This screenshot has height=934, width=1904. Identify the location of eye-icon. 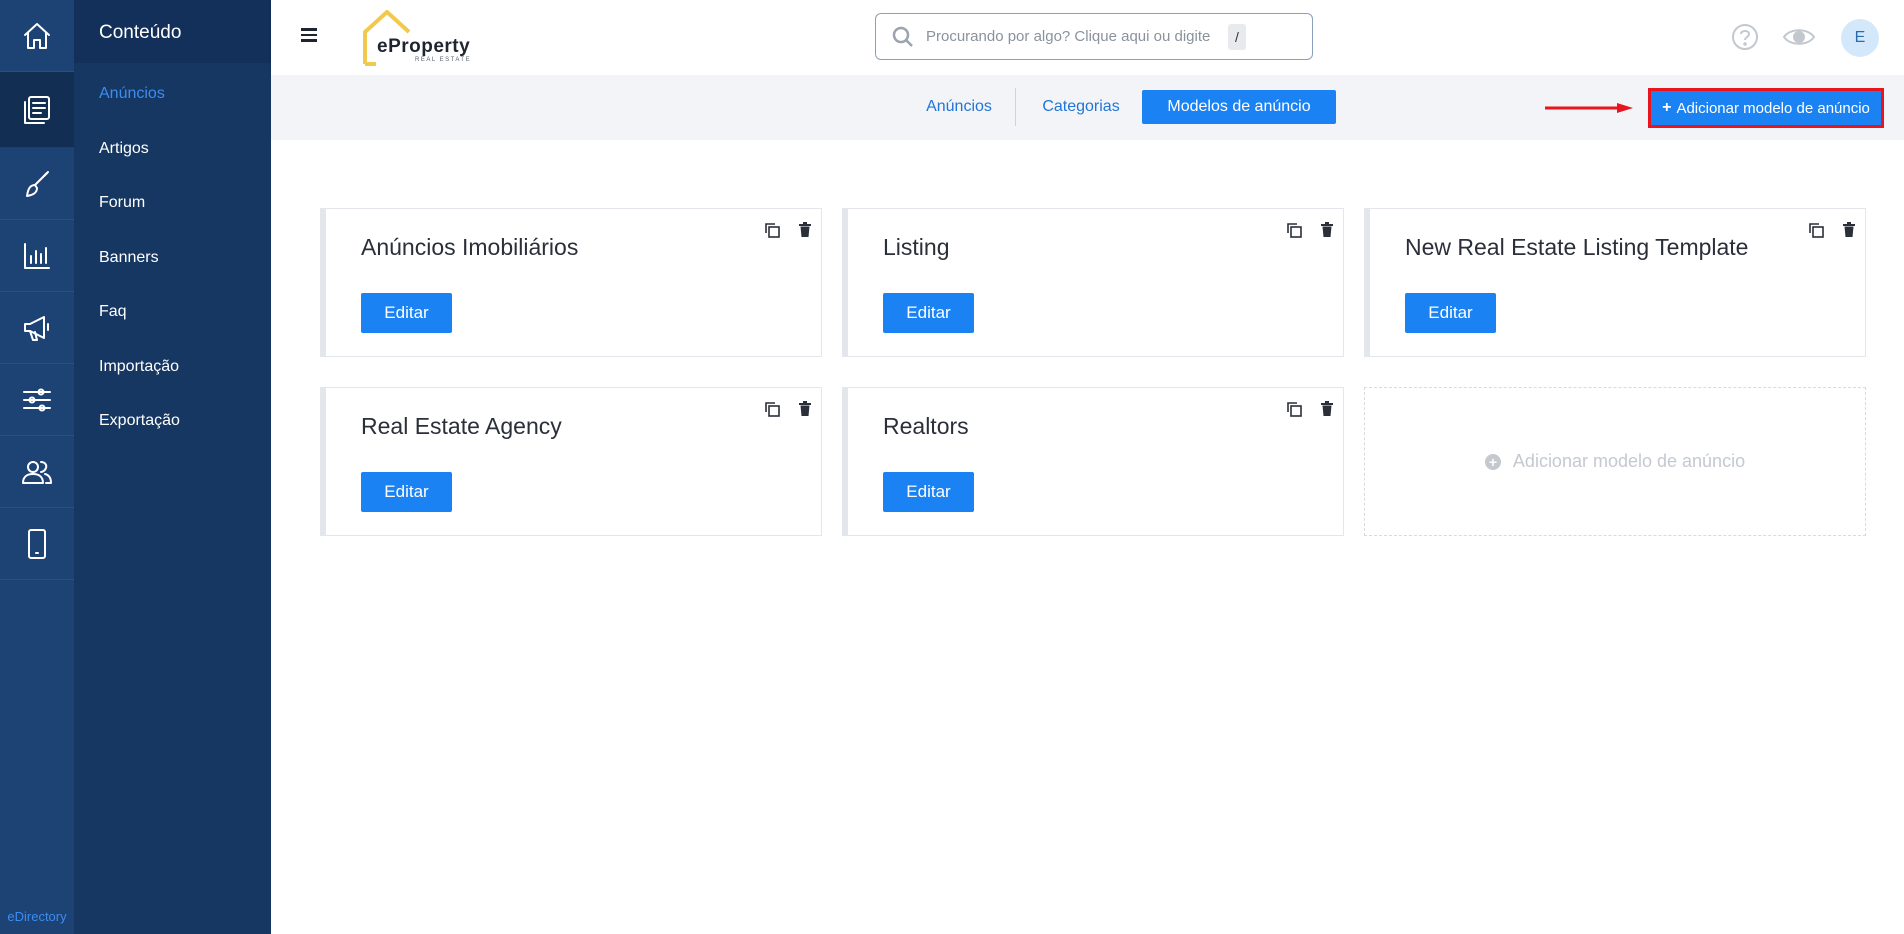
(1799, 37).